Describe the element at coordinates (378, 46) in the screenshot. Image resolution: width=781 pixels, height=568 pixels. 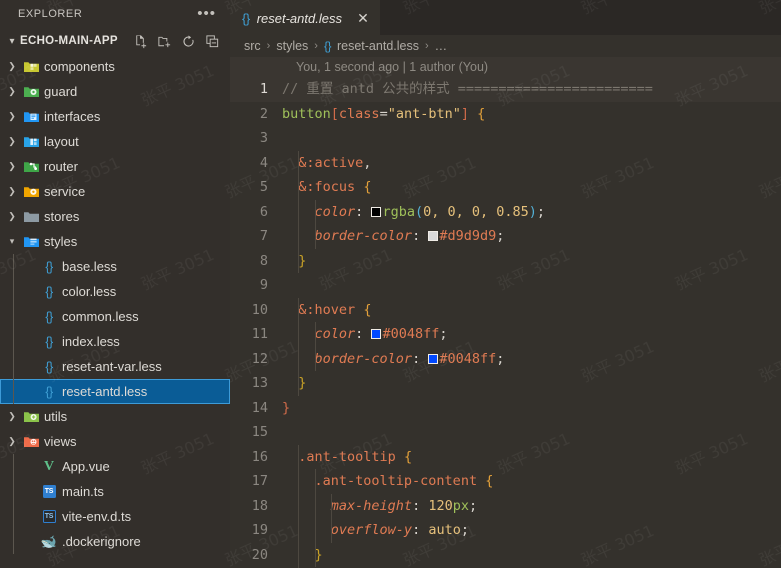
I see `breadcrumb-item-file: reset-antd.less` at that location.